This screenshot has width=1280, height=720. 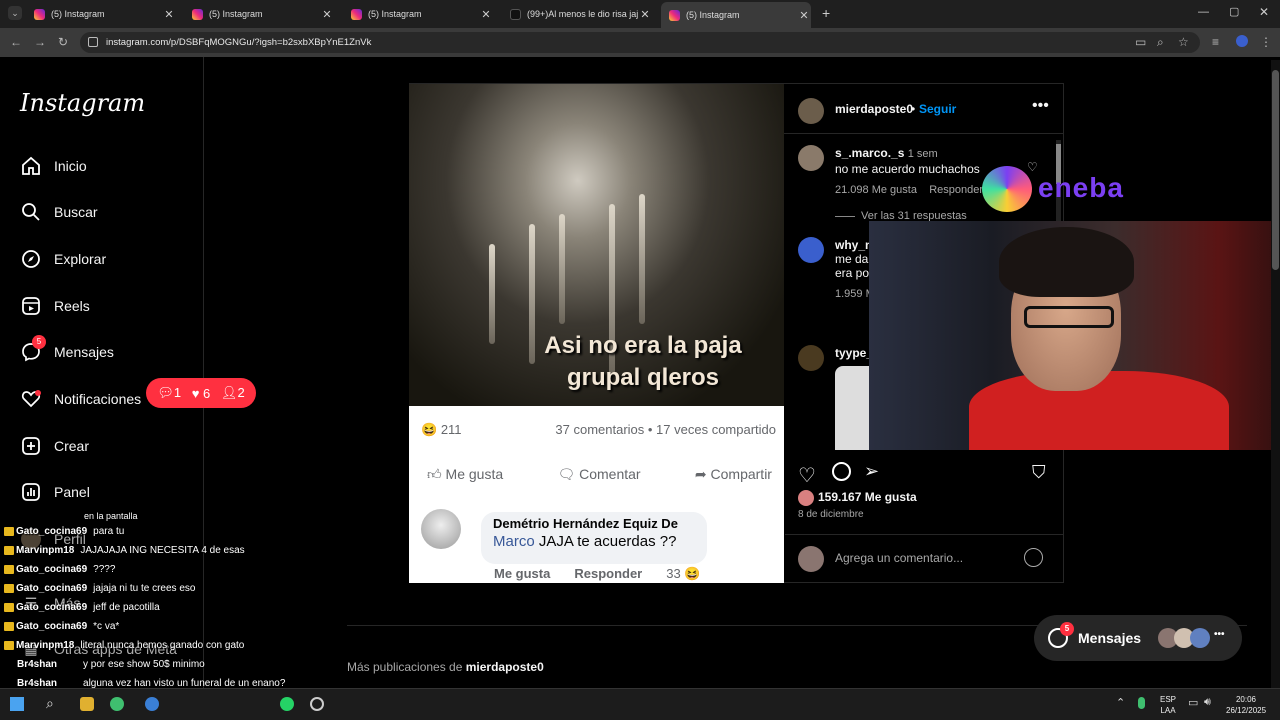 What do you see at coordinates (1275, 374) in the screenshot?
I see `page-scrollbar` at bounding box center [1275, 374].